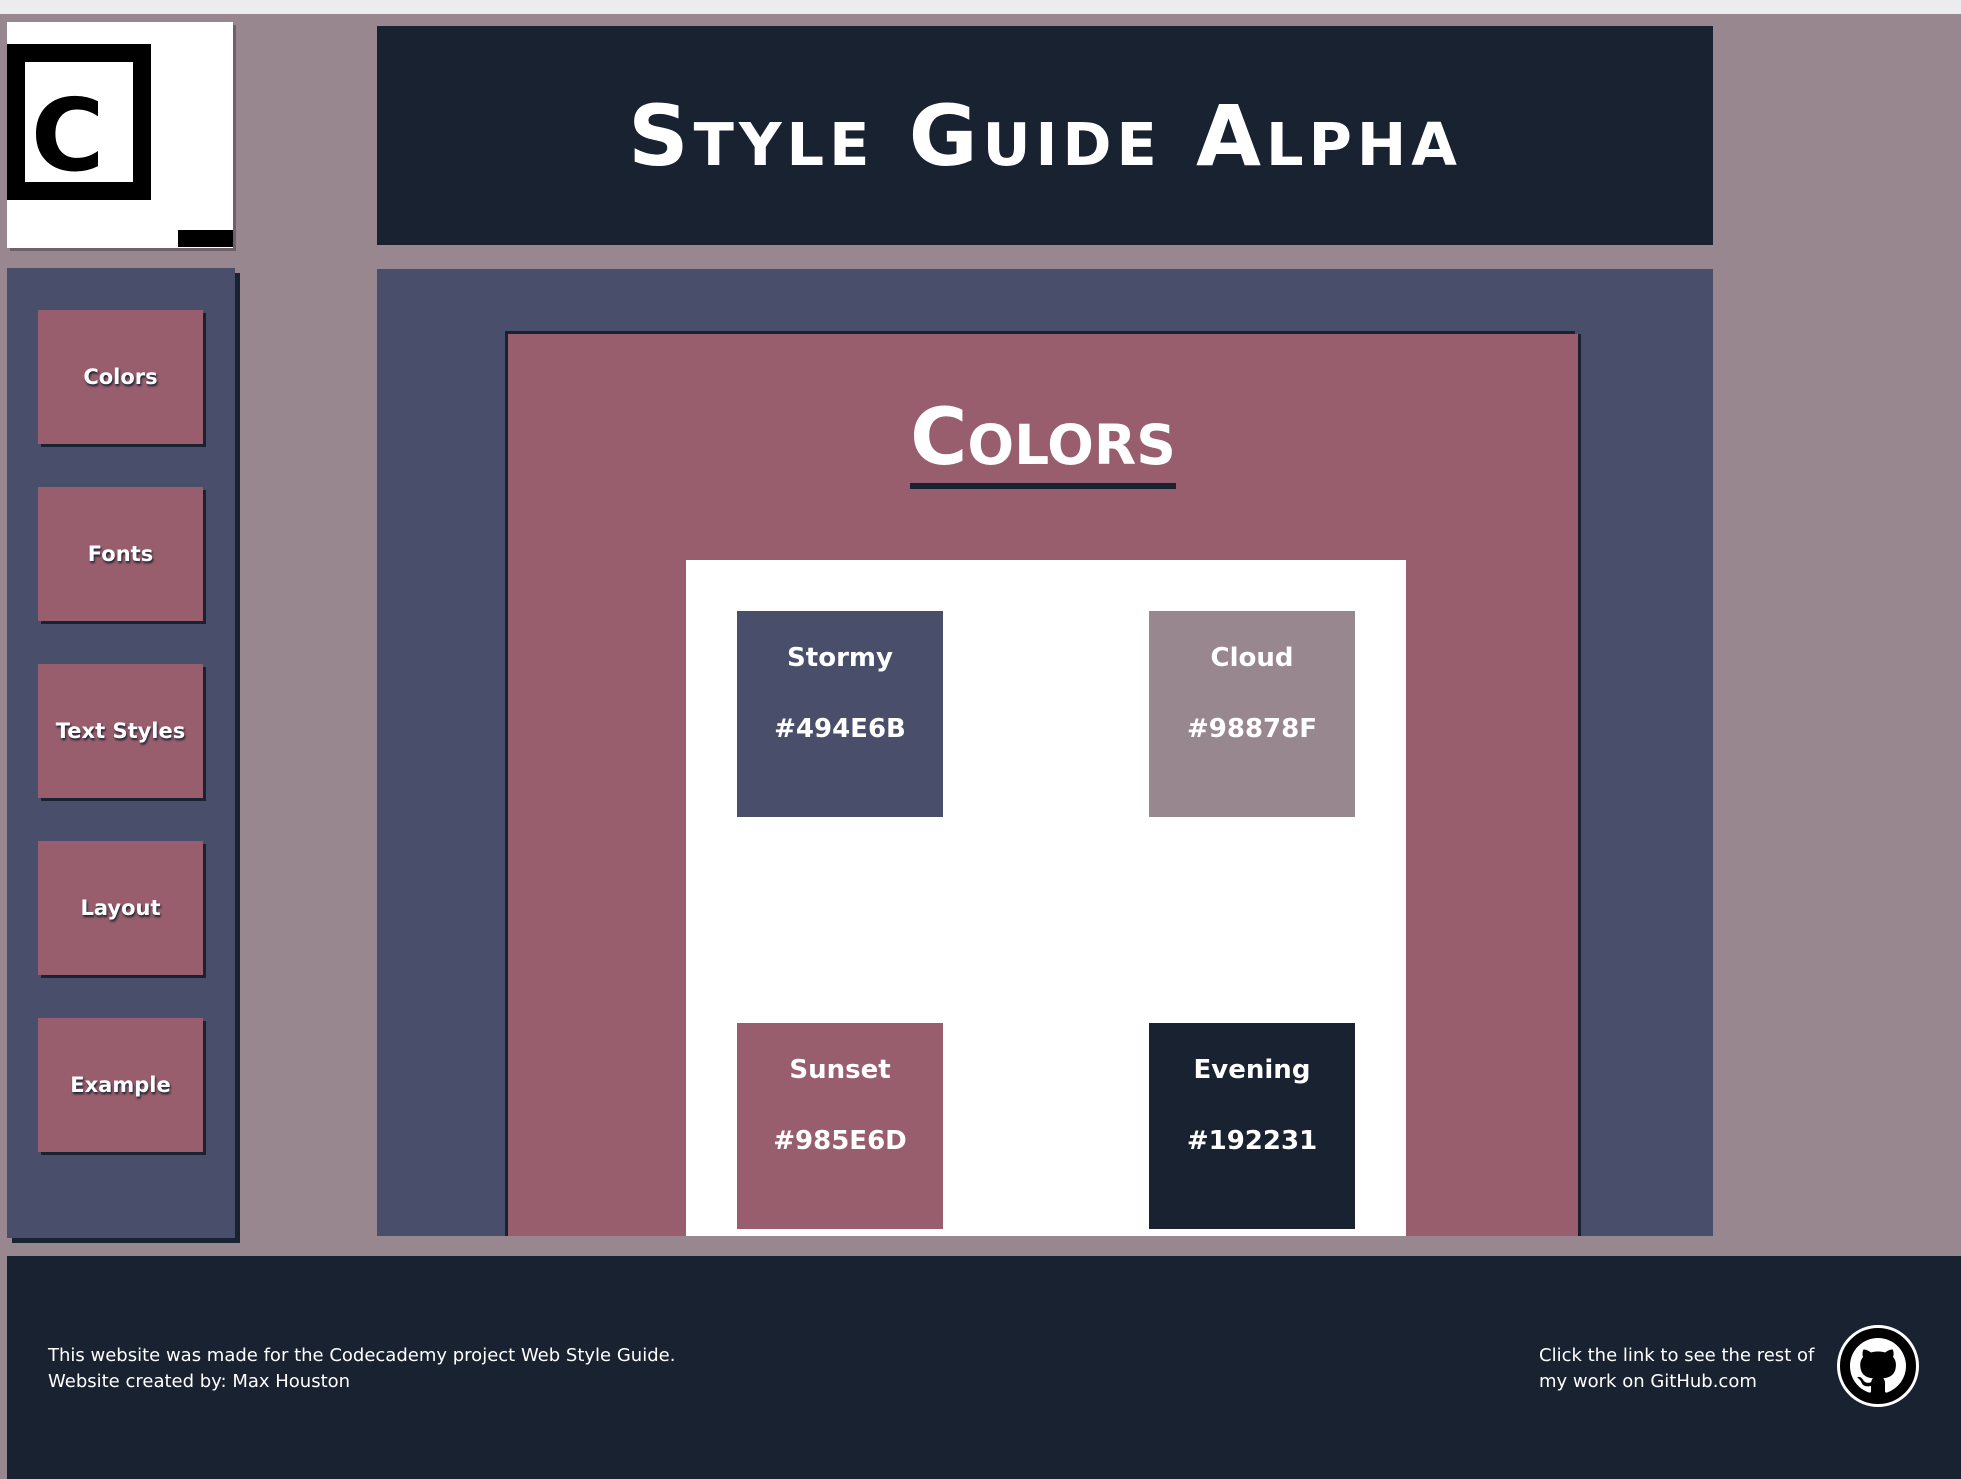 This screenshot has width=1961, height=1479. I want to click on nav-button-text-styles: Text Styles, so click(120, 731).